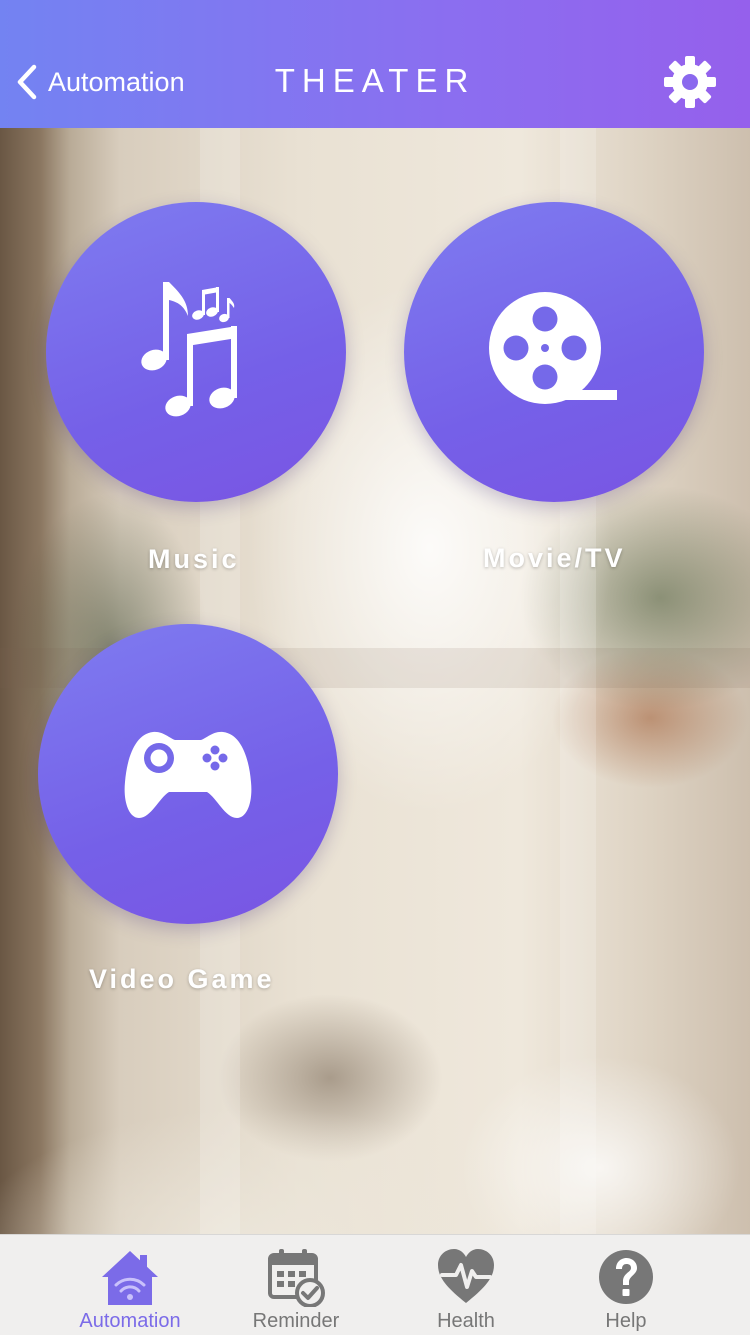  What do you see at coordinates (626, 1321) in the screenshot?
I see `tab-help-label: Help` at bounding box center [626, 1321].